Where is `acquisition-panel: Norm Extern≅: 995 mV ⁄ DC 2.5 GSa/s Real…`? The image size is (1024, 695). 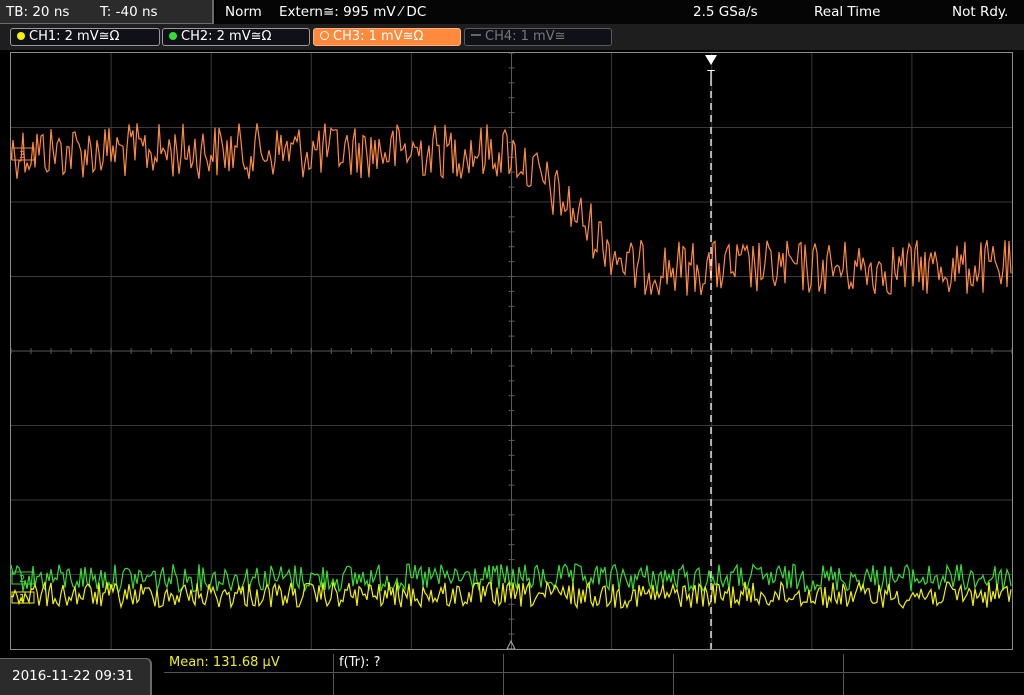 acquisition-panel: Norm Extern≅: 995 mV ⁄ DC 2.5 GSa/s Real… is located at coordinates (620, 12).